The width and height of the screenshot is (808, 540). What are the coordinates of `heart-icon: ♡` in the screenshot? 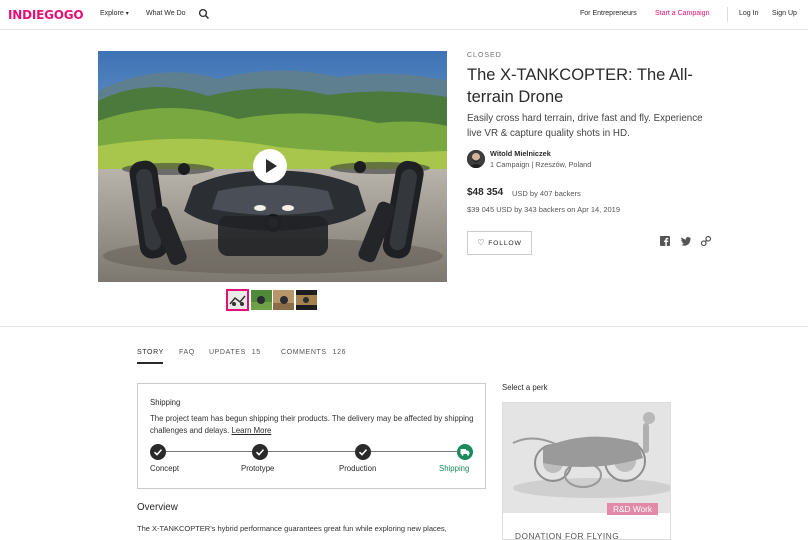 It's located at (481, 242).